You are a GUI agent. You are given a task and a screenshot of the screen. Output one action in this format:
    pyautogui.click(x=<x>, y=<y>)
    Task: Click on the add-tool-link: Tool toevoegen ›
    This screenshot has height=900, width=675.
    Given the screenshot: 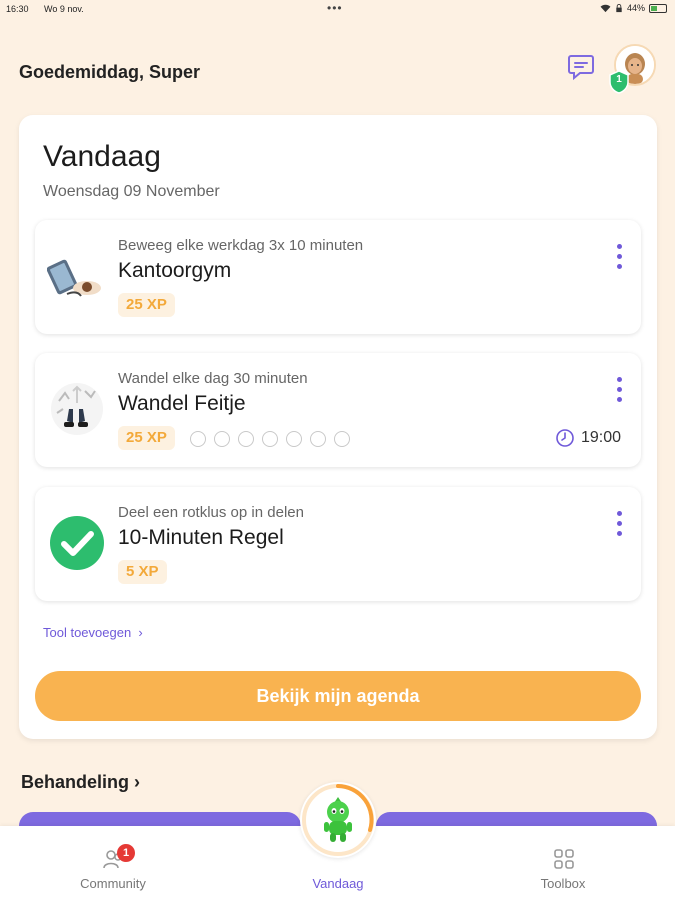 What is the action you would take?
    pyautogui.click(x=93, y=632)
    